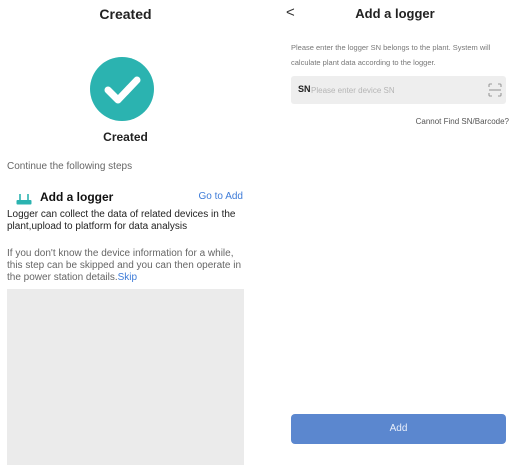  What do you see at coordinates (398, 429) in the screenshot?
I see `add-button: Add` at bounding box center [398, 429].